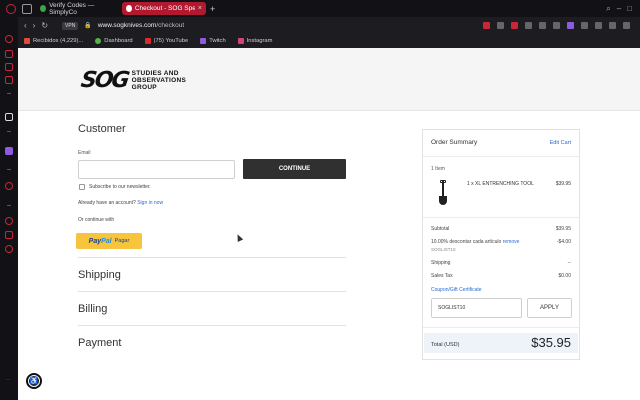  I want to click on logo-line-2: OBSERVATIONS, so click(159, 80).